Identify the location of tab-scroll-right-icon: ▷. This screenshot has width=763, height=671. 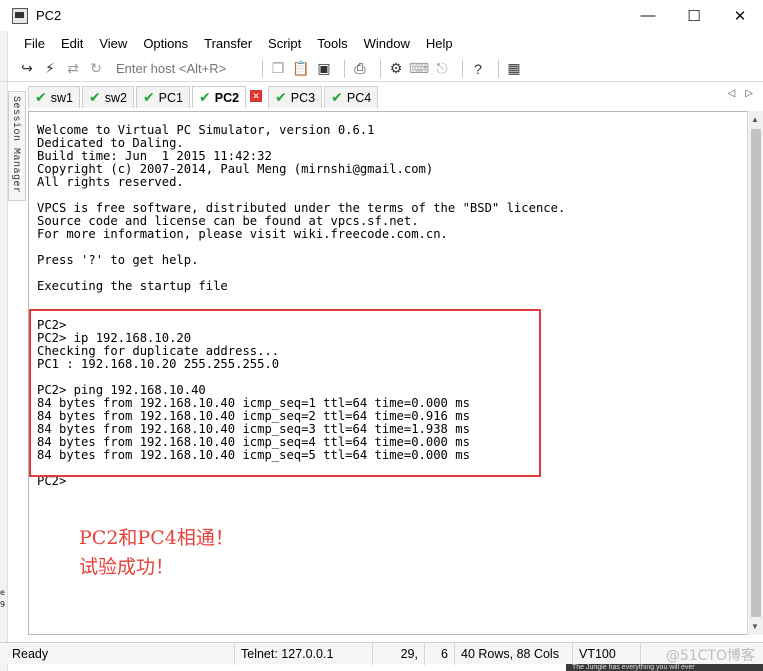
(749, 93).